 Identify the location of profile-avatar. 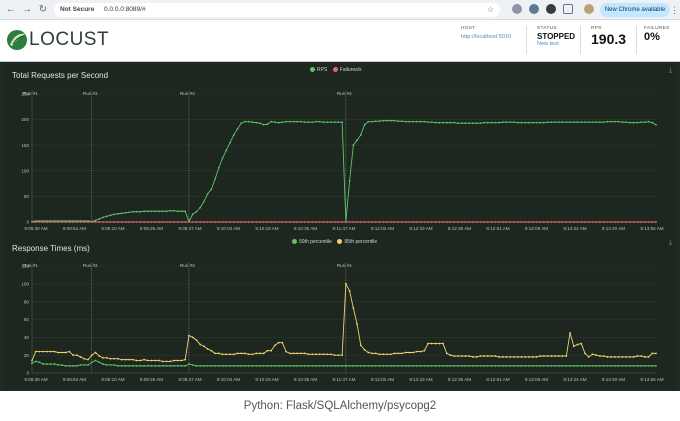
(589, 9).